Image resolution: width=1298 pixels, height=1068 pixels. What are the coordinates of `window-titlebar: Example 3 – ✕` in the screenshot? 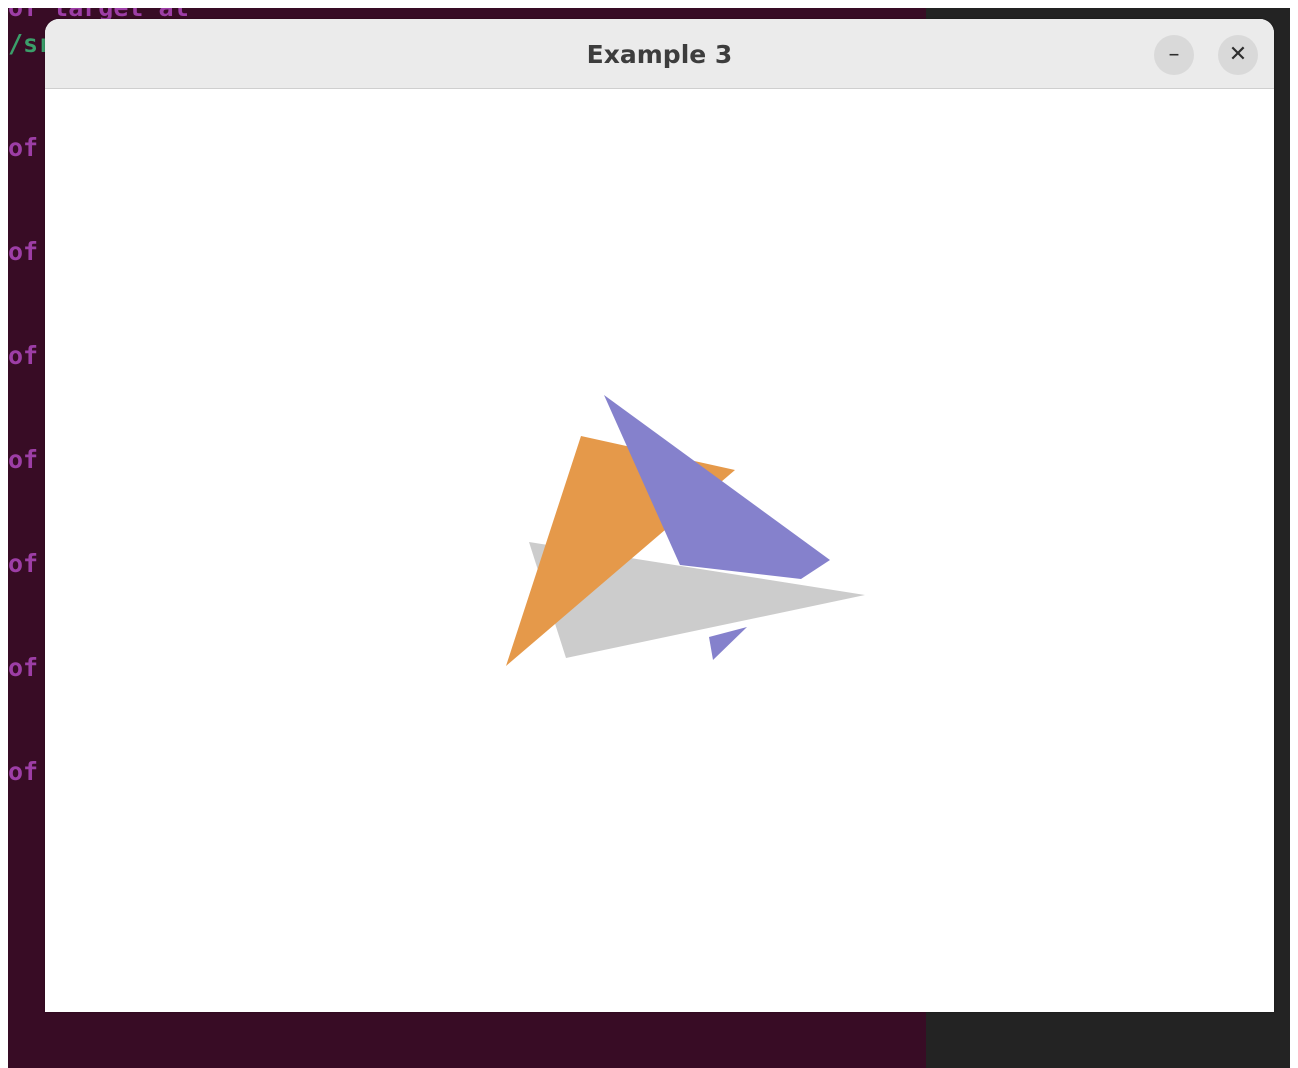 It's located at (659, 54).